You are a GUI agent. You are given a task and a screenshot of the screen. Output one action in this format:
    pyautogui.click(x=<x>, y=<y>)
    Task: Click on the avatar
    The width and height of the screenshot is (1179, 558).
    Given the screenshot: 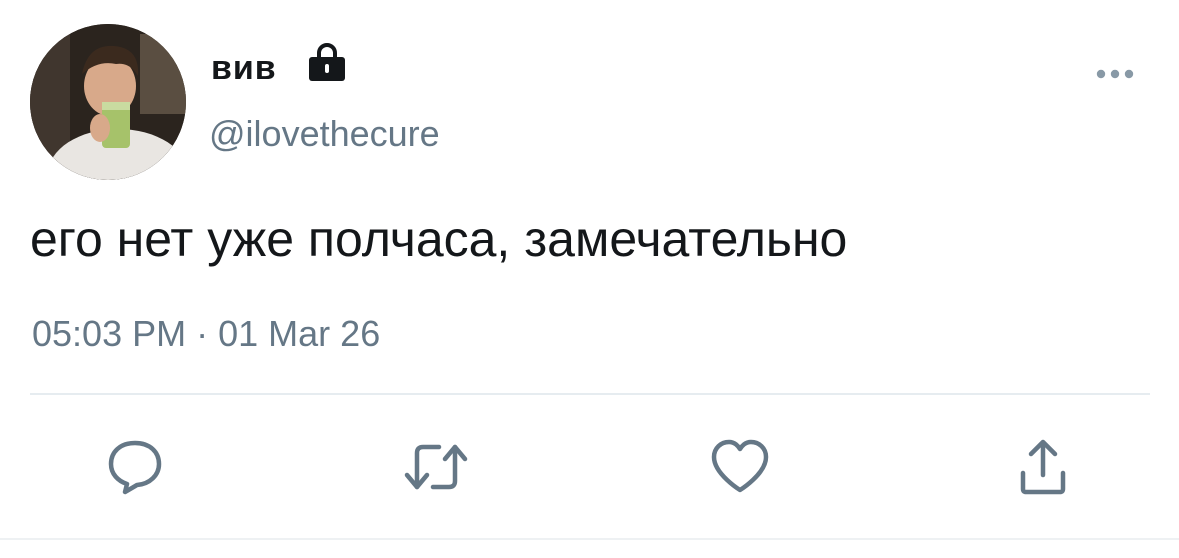 What is the action you would take?
    pyautogui.click(x=108, y=102)
    